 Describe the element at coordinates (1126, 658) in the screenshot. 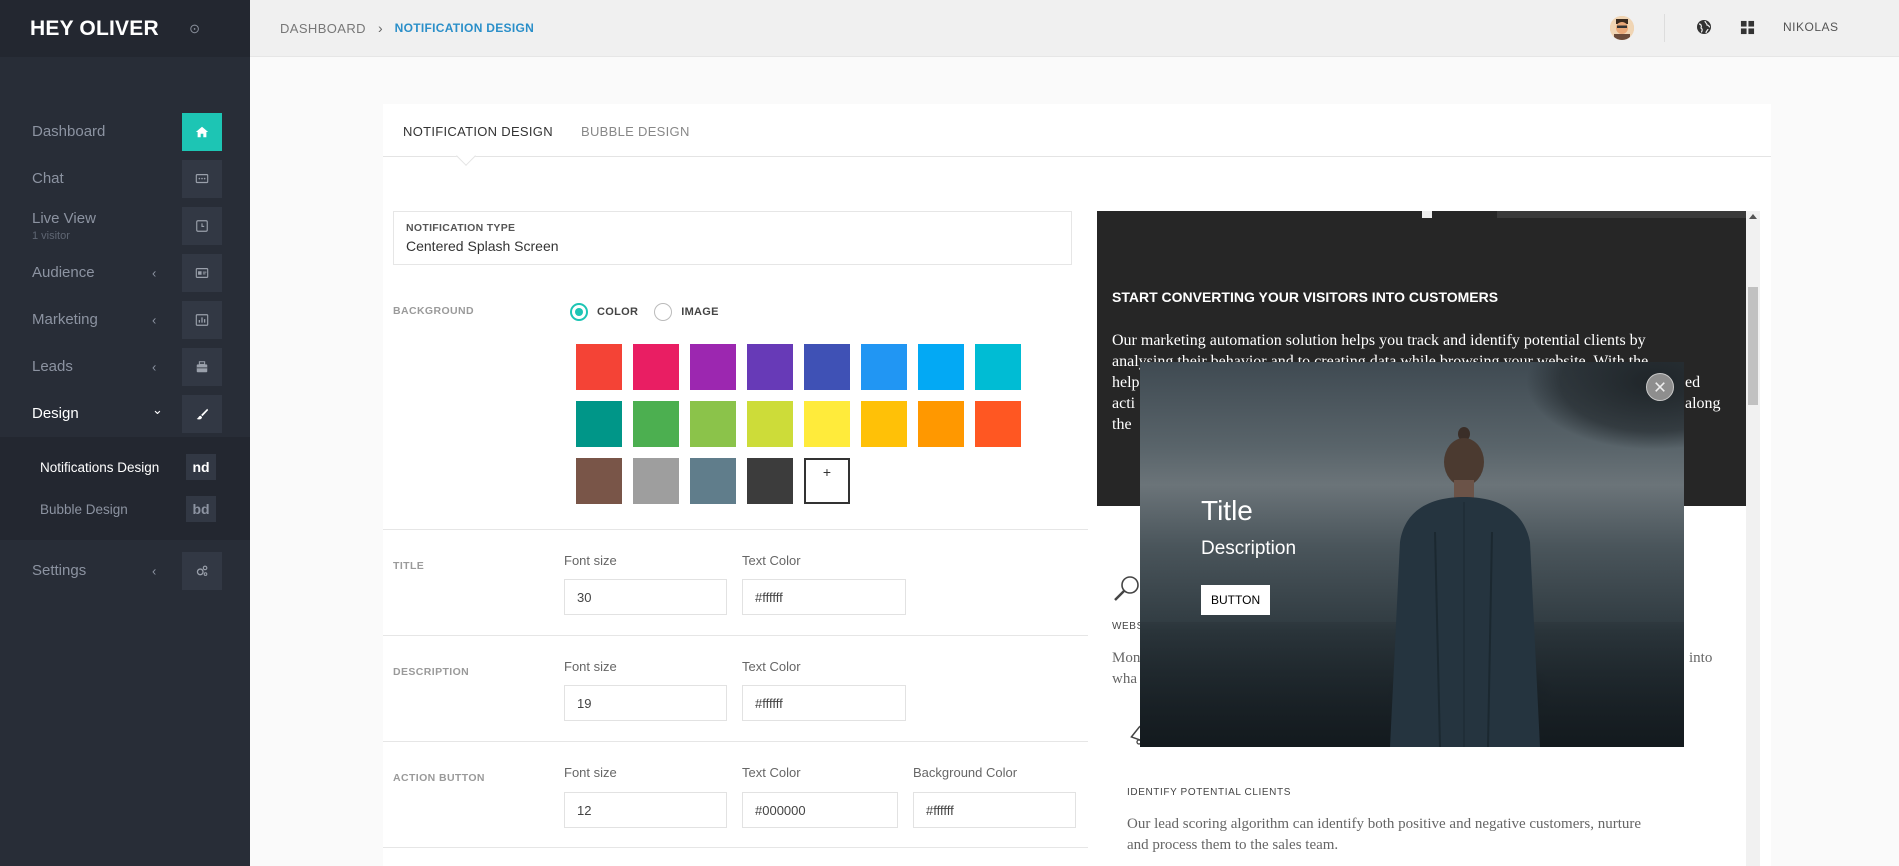

I see `feature-text-fragment: Mon` at that location.